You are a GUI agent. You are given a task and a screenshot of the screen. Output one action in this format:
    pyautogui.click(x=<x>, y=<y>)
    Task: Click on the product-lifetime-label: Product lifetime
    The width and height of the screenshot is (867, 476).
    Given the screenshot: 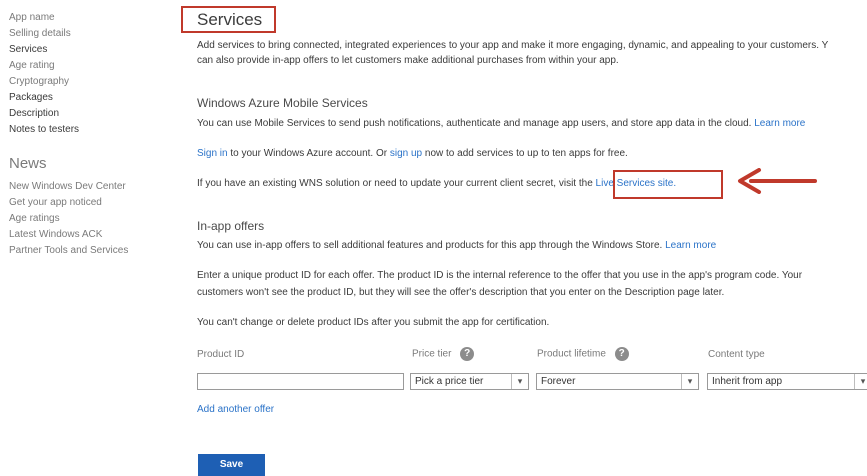 What is the action you would take?
    pyautogui.click(x=571, y=354)
    